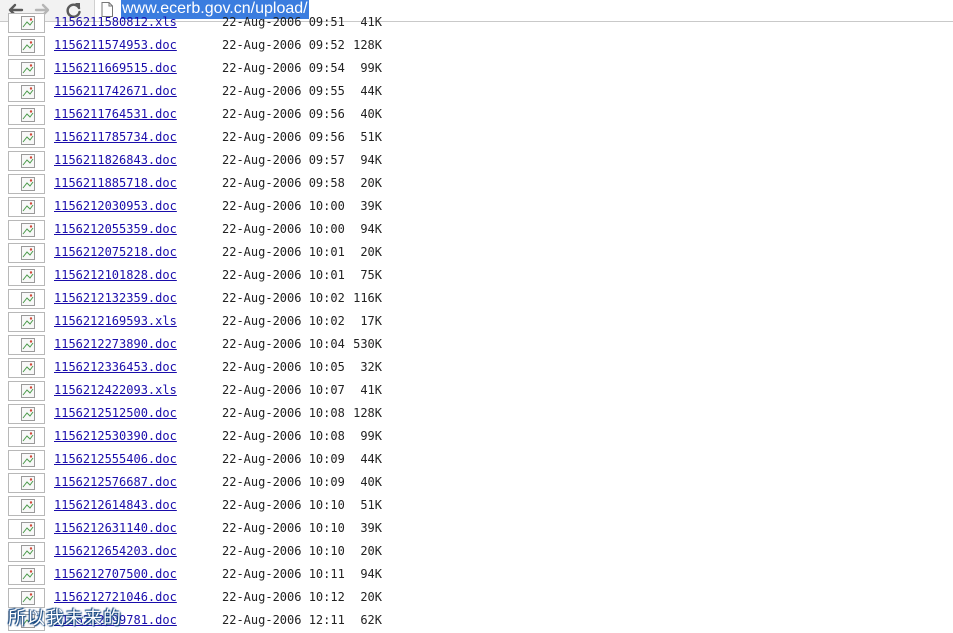  Describe the element at coordinates (476, 506) in the screenshot. I see `table-row: 1156212614843.doc 22-Aug-2006 10:10 51K` at that location.